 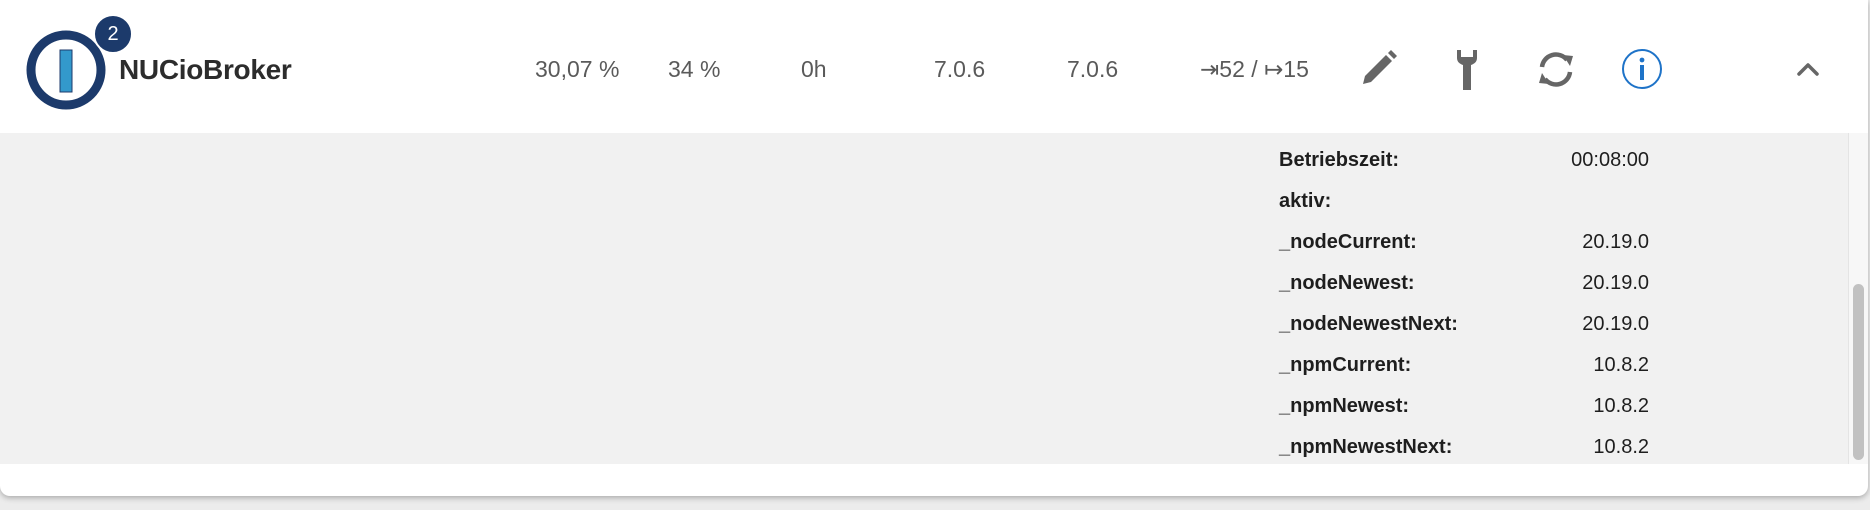 What do you see at coordinates (205, 69) in the screenshot?
I see `host-name: NUCioBroker` at bounding box center [205, 69].